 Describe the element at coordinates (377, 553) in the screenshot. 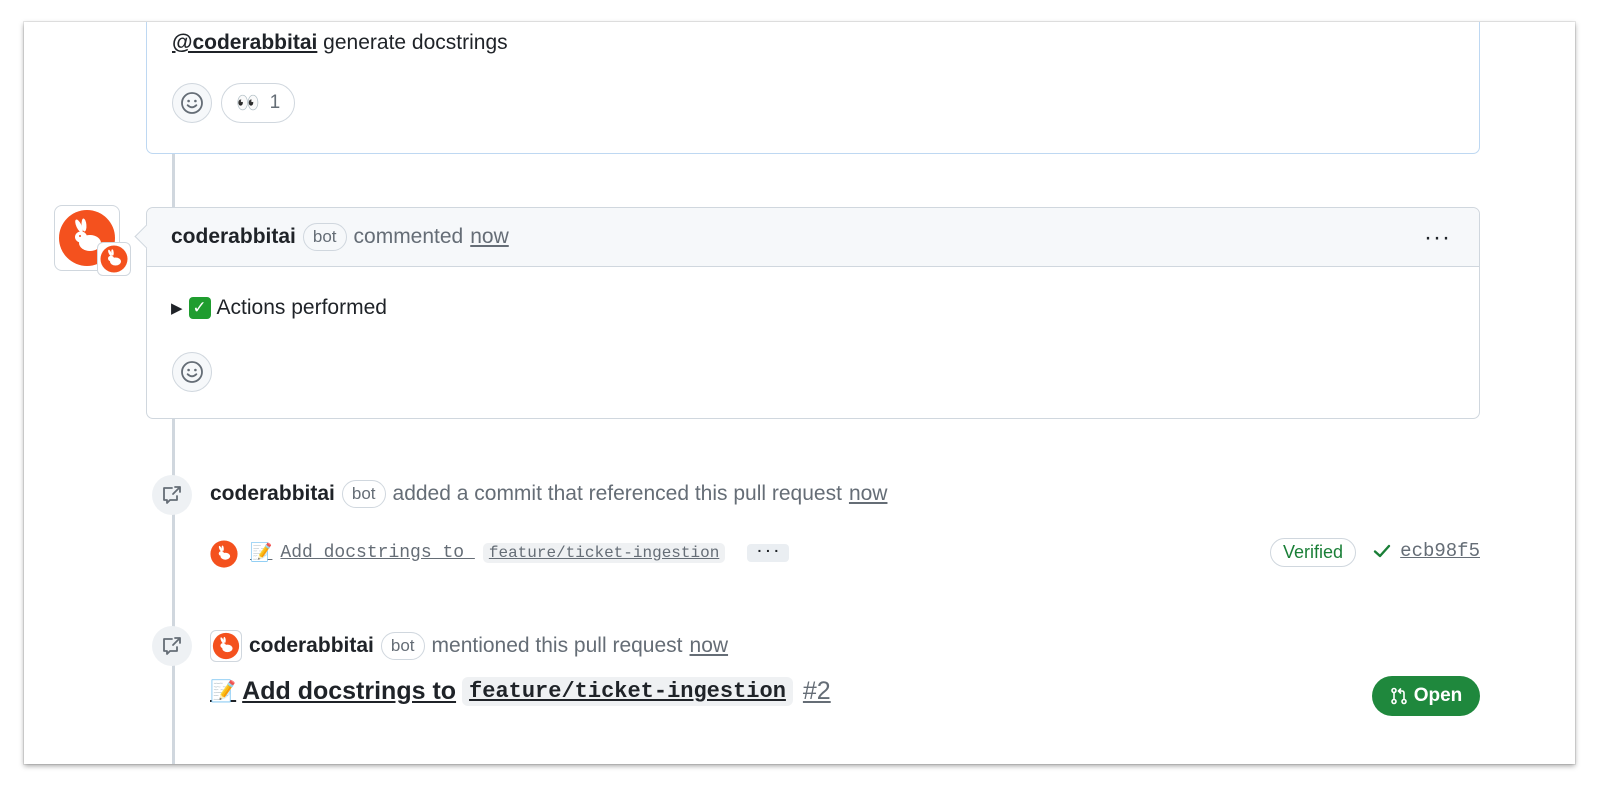

I see `commit-message-text: Add docstrings to` at that location.